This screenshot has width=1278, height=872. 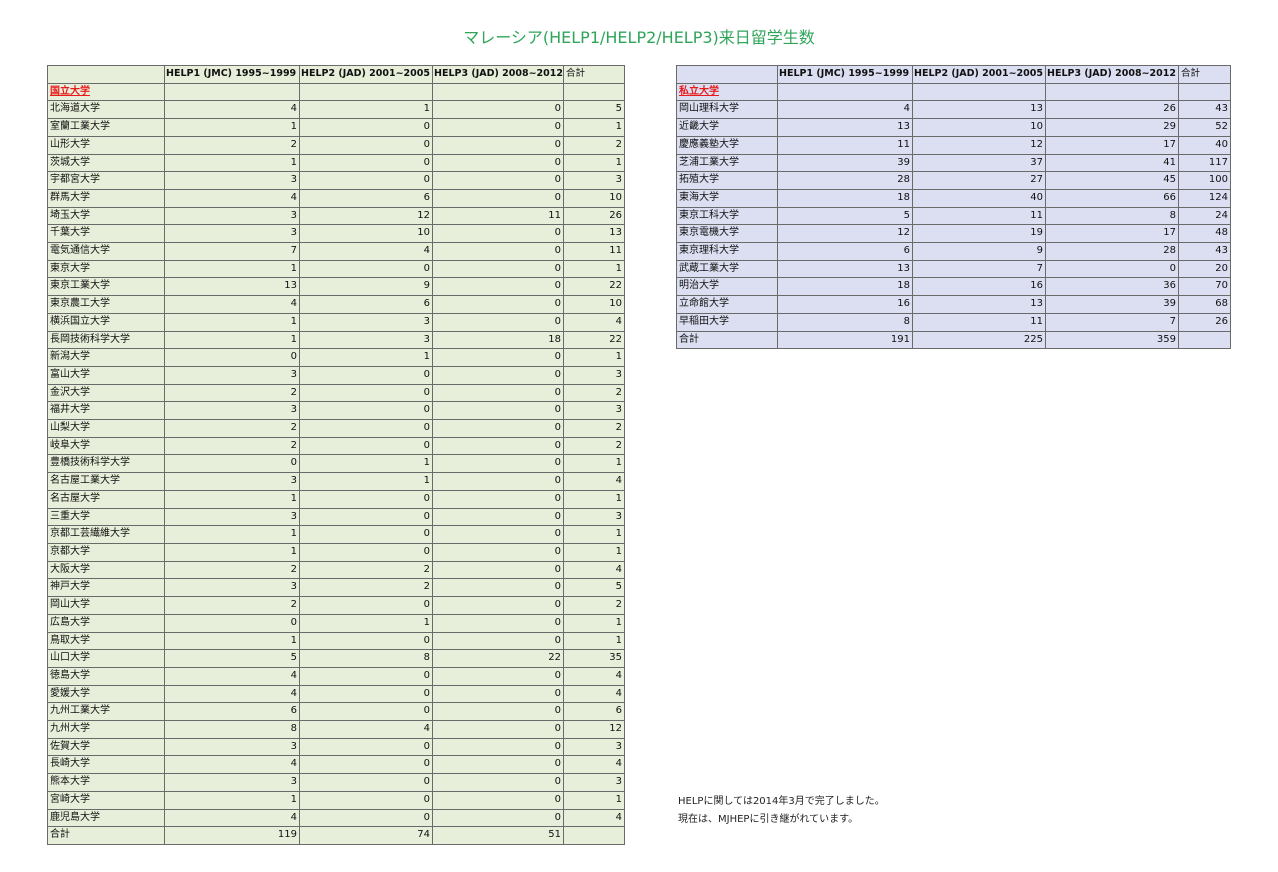 What do you see at coordinates (727, 234) in the screenshot?
I see `university-name: 東京電機大学` at bounding box center [727, 234].